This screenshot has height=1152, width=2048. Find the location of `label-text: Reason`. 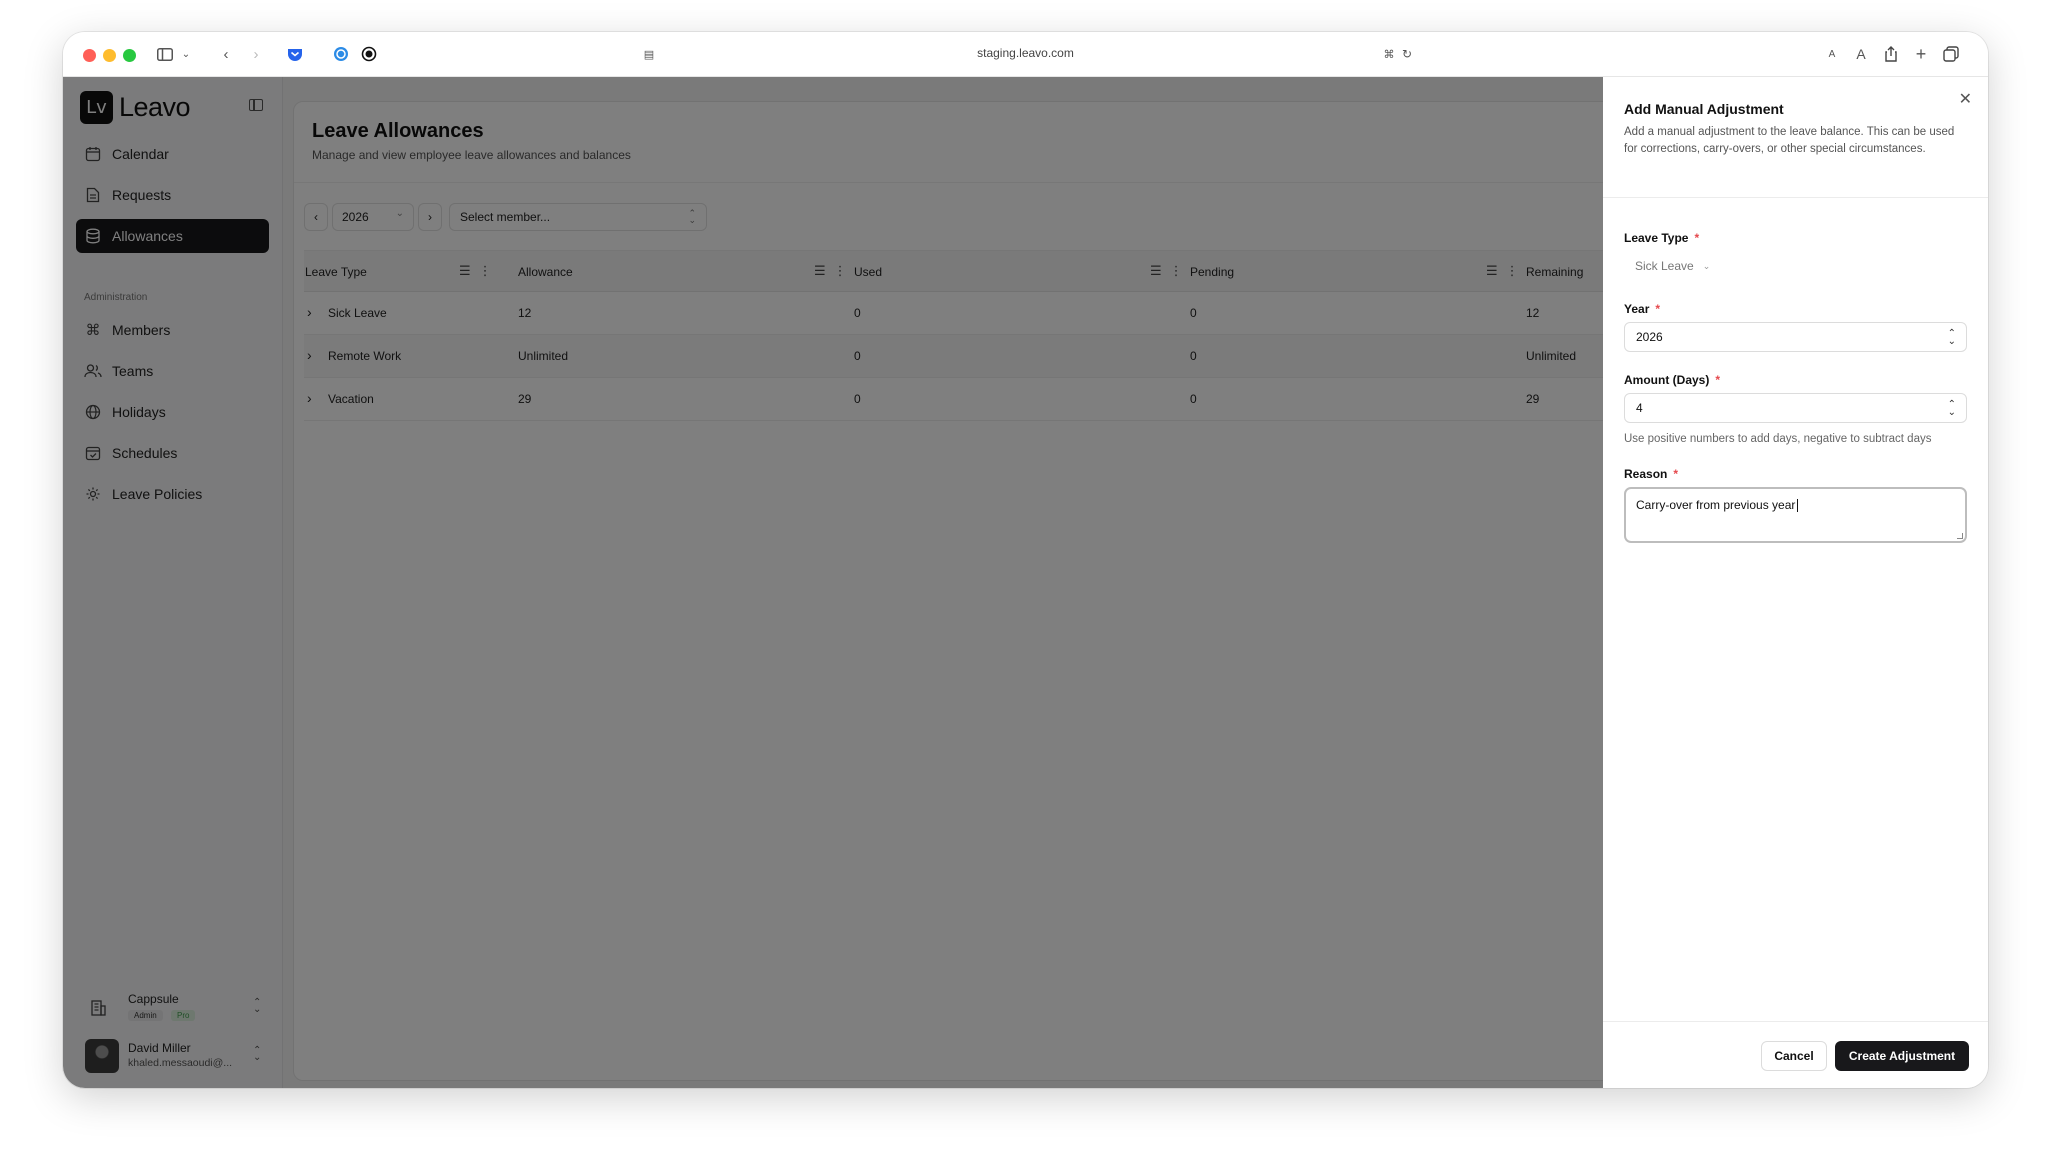

label-text: Reason is located at coordinates (1646, 474).